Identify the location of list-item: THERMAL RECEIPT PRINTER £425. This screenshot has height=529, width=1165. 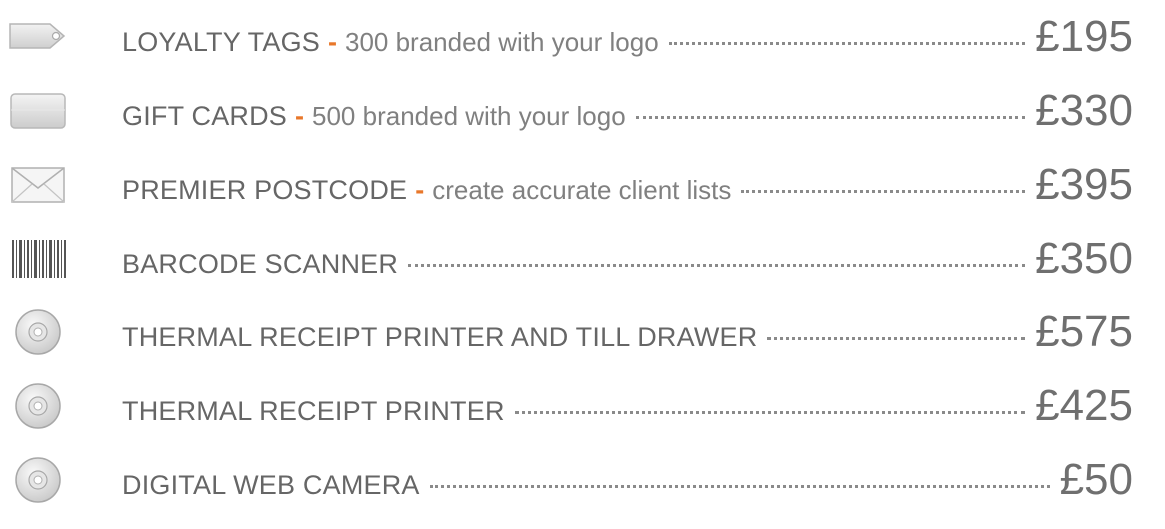
(582, 406).